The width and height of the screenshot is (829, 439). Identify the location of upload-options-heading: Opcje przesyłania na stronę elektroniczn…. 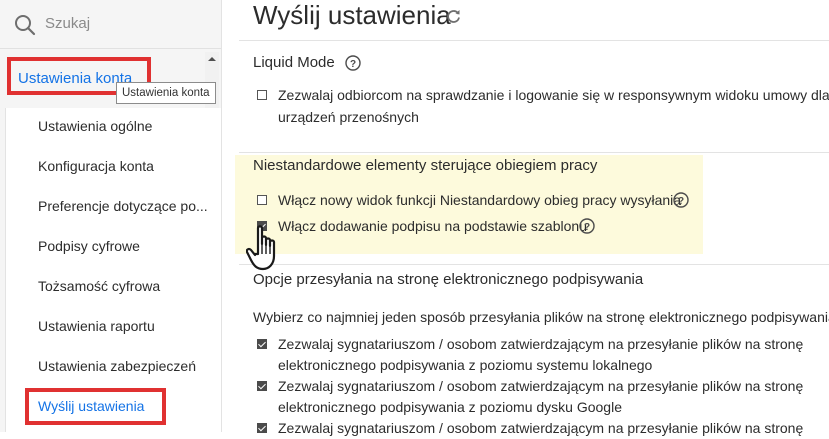
(448, 279).